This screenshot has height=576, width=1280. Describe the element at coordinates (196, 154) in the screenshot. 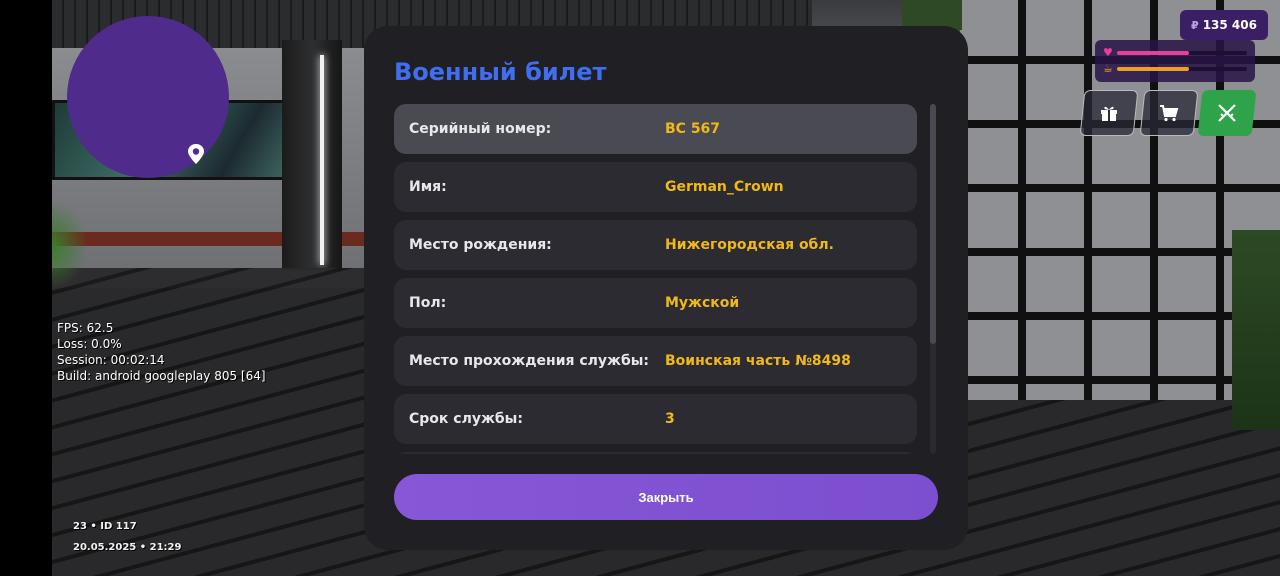

I see `location-pin-icon` at that location.